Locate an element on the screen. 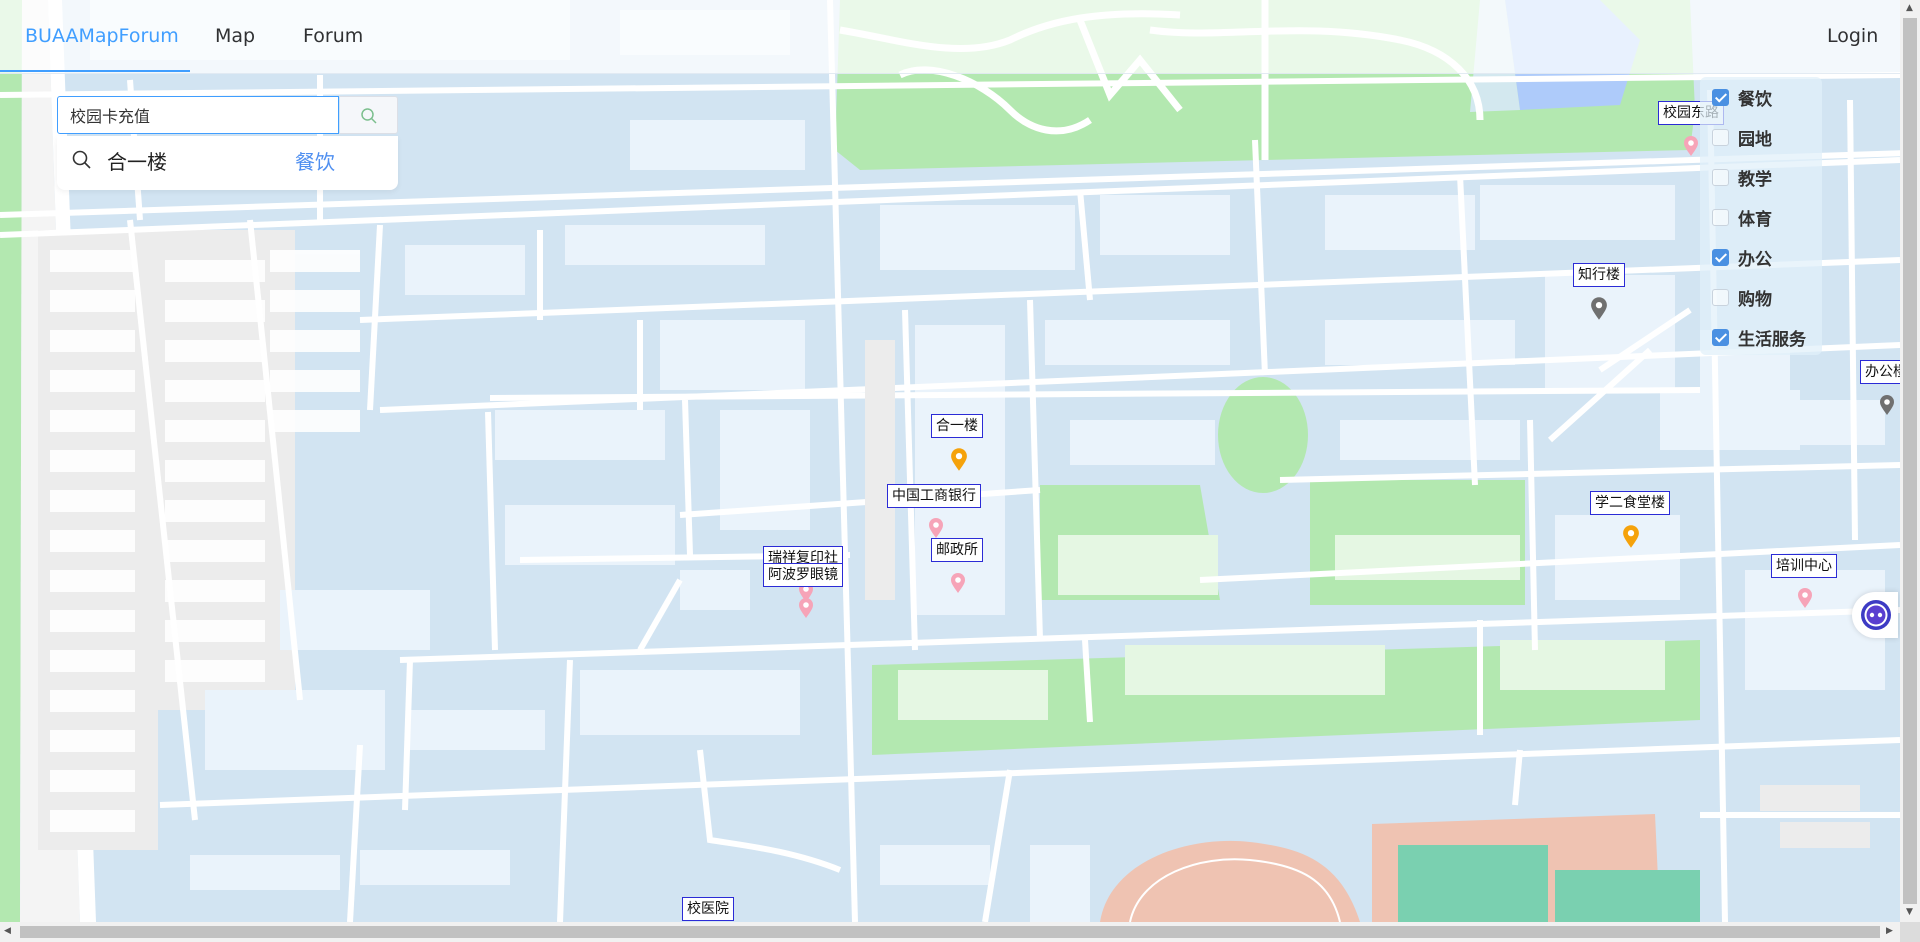 The image size is (1920, 942). suggestion-name: 合一楼 is located at coordinates (137, 162).